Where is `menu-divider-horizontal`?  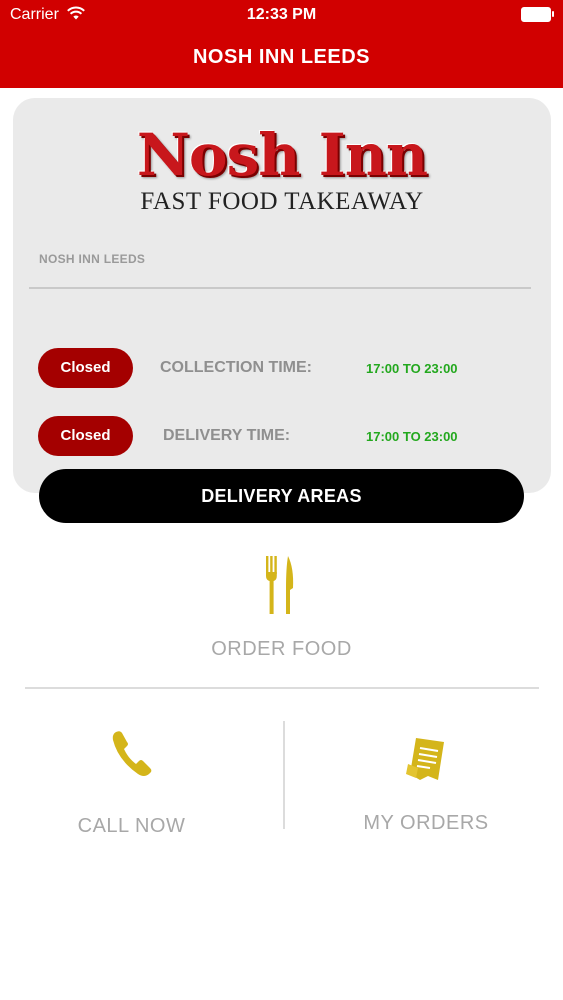
menu-divider-horizontal is located at coordinates (282, 688).